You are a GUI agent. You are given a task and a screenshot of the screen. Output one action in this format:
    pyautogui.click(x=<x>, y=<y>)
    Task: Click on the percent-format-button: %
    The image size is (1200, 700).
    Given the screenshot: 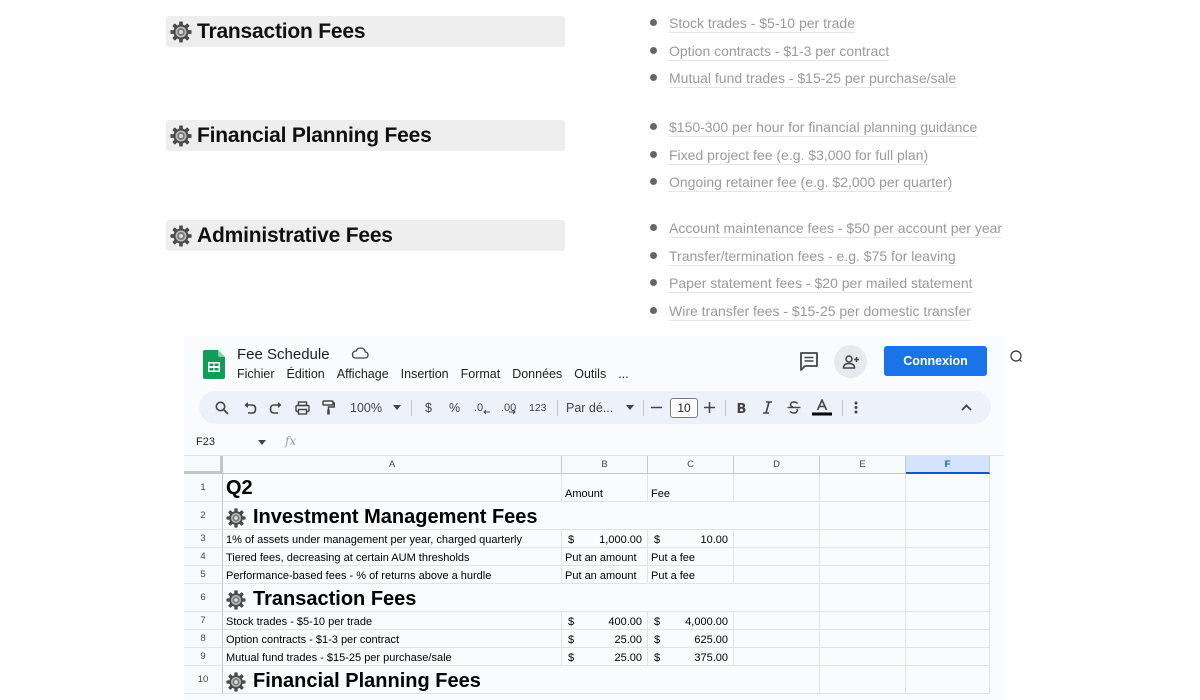 What is the action you would take?
    pyautogui.click(x=454, y=407)
    